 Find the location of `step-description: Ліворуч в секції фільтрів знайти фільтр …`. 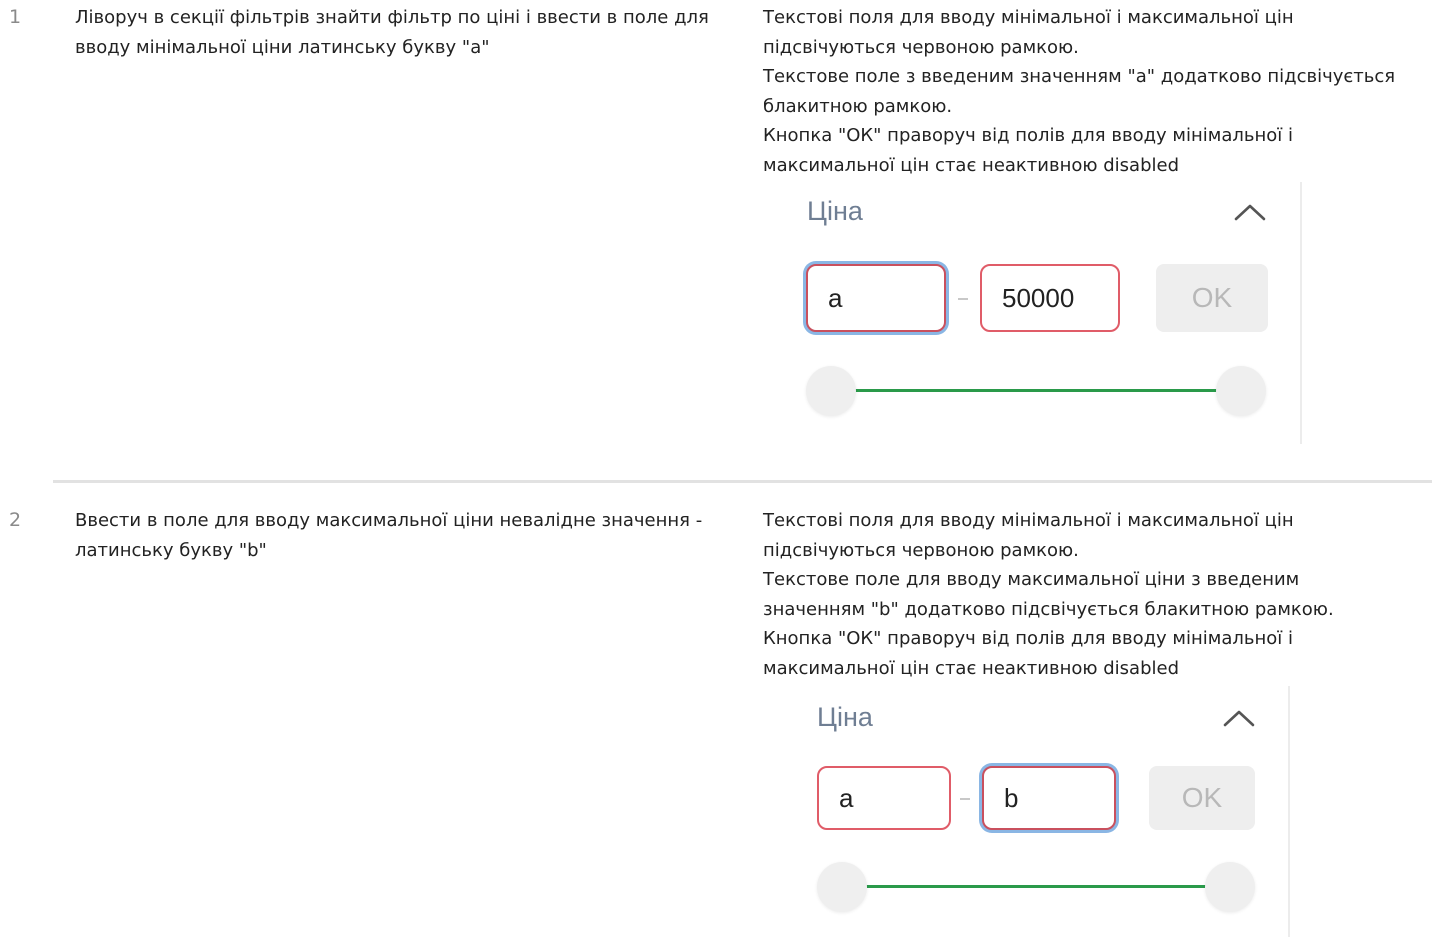

step-description: Ліворуч в секції фільтрів знайти фільтр … is located at coordinates (392, 32).